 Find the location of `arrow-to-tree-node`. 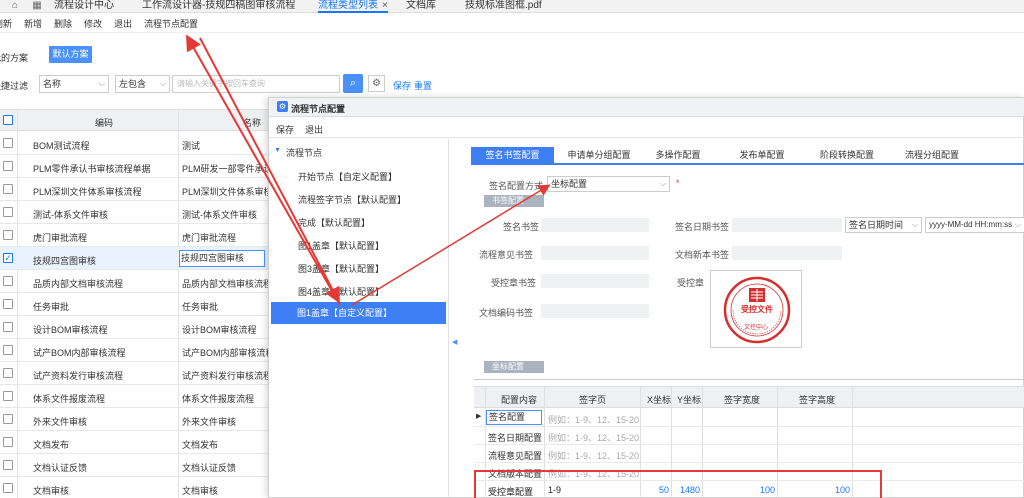

arrow-to-tree-node is located at coordinates (269, 170).